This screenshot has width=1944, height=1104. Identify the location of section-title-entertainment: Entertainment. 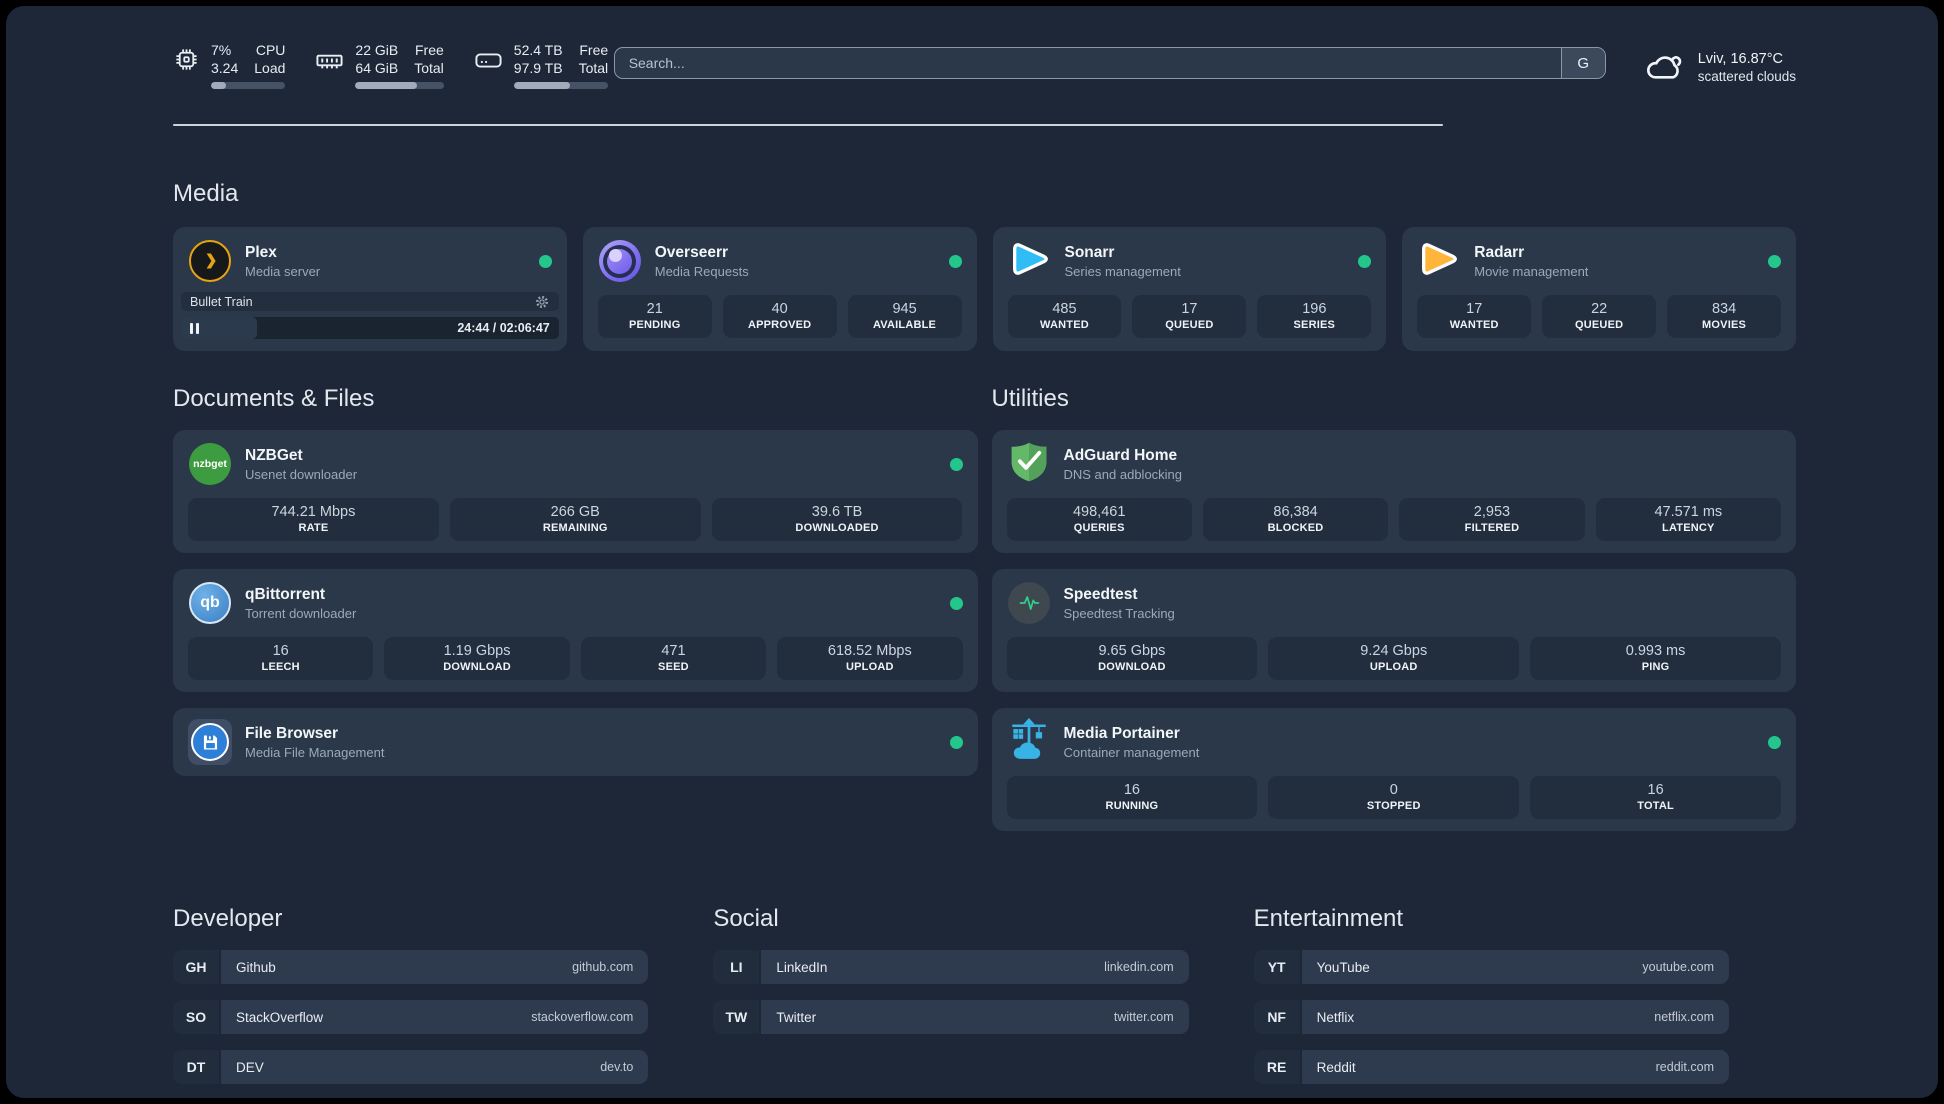
(1328, 918).